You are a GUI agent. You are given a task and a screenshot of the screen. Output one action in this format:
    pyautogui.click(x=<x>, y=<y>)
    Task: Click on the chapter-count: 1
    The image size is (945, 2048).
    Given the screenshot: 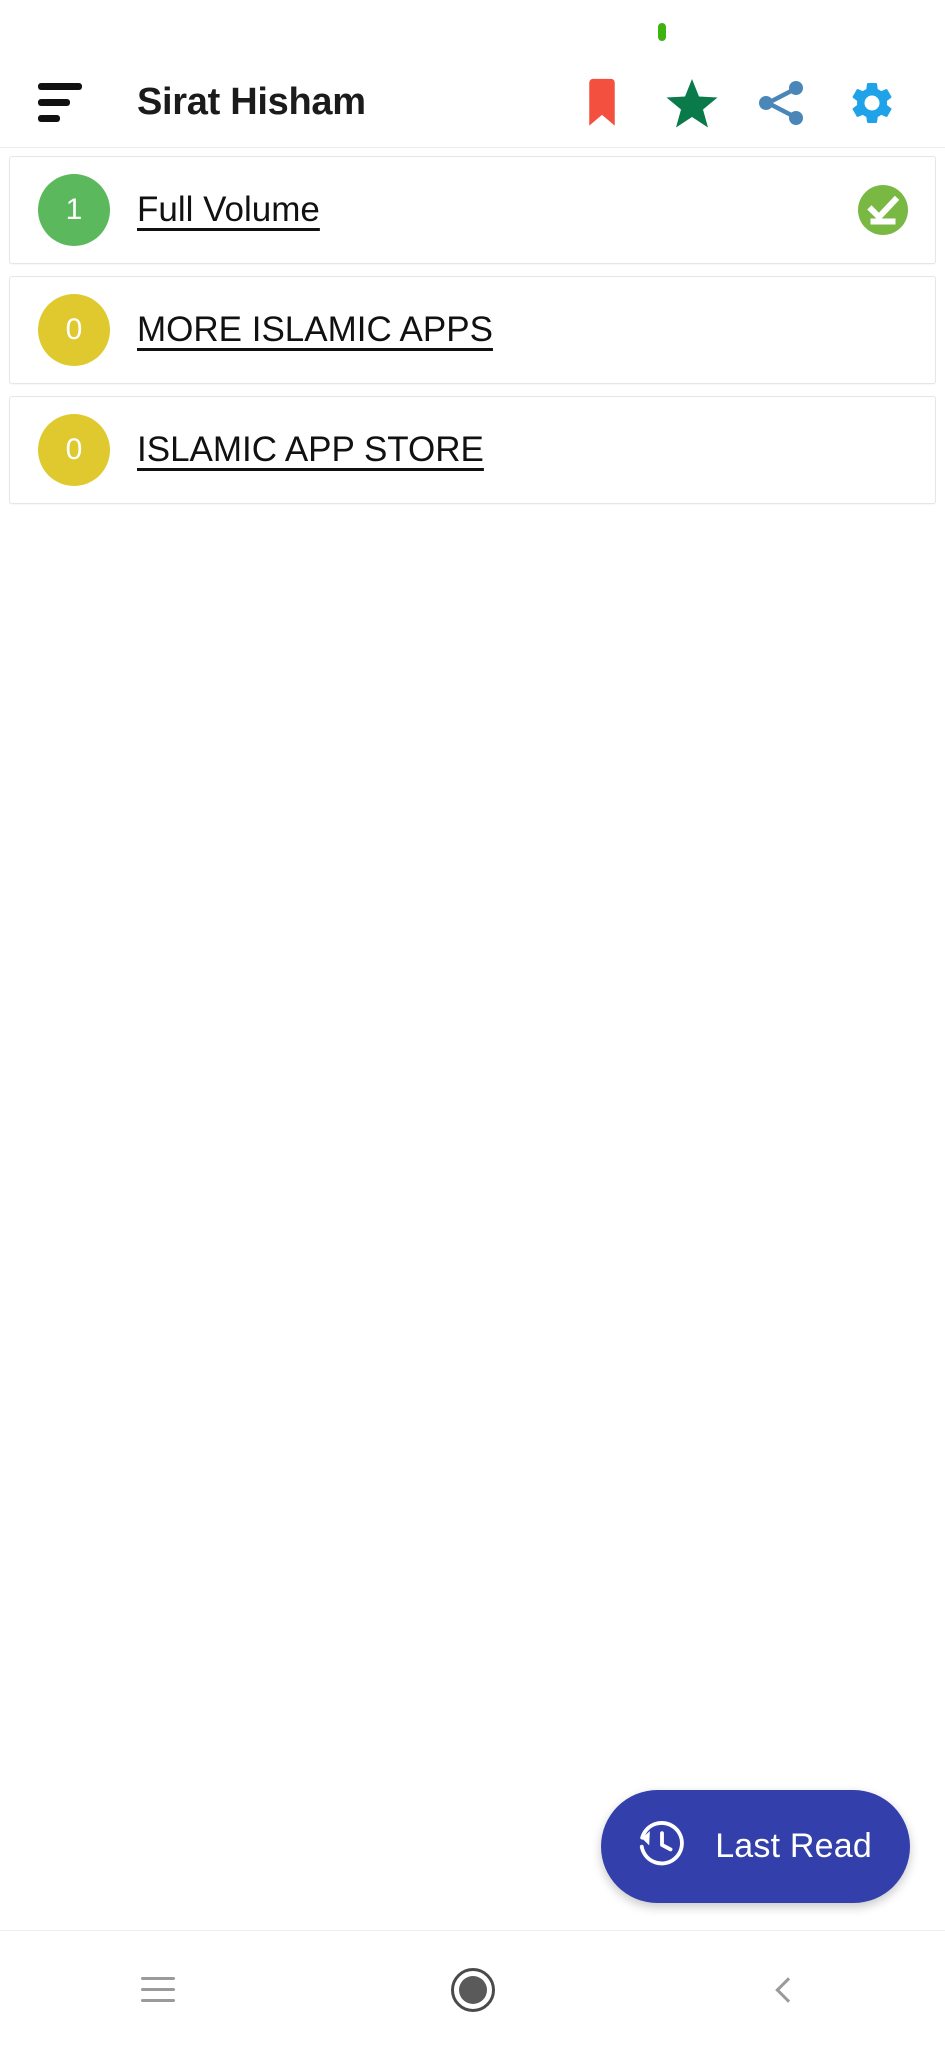 What is the action you would take?
    pyautogui.click(x=74, y=209)
    